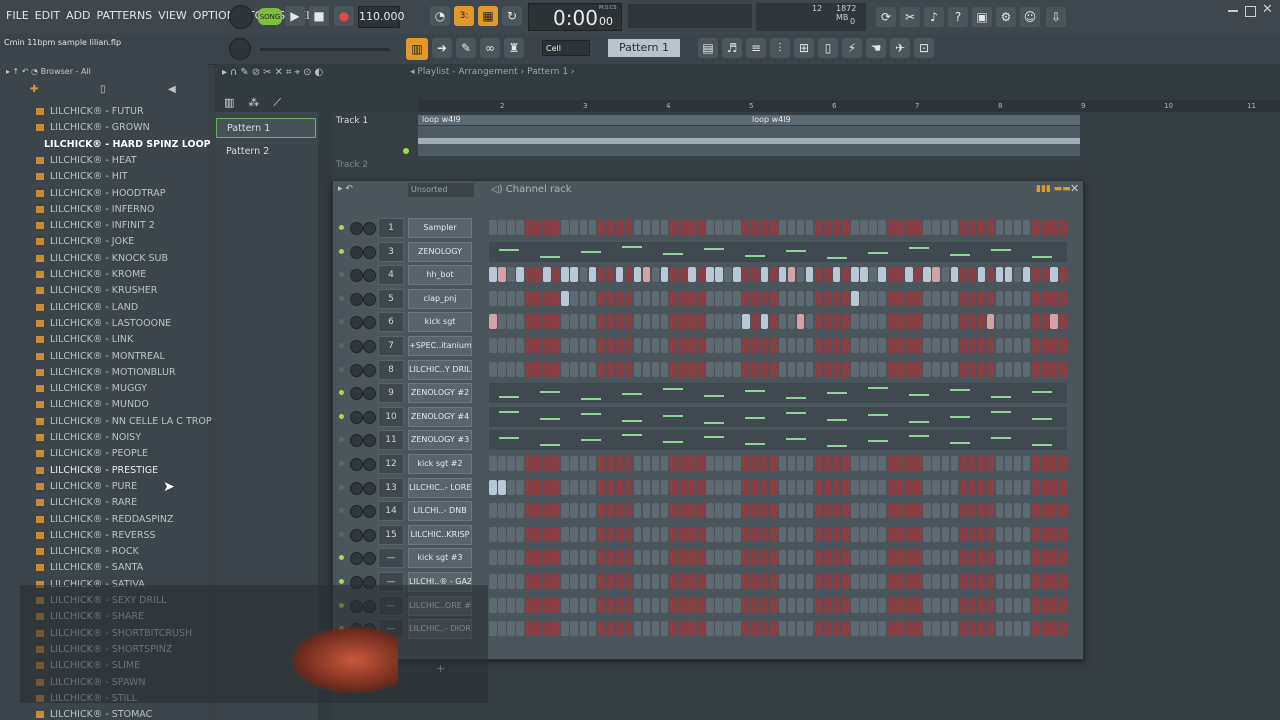 Image resolution: width=1280 pixels, height=720 pixels. What do you see at coordinates (92, 453) in the screenshot?
I see `browser-item: LILCHICK® - PEOPLE` at bounding box center [92, 453].